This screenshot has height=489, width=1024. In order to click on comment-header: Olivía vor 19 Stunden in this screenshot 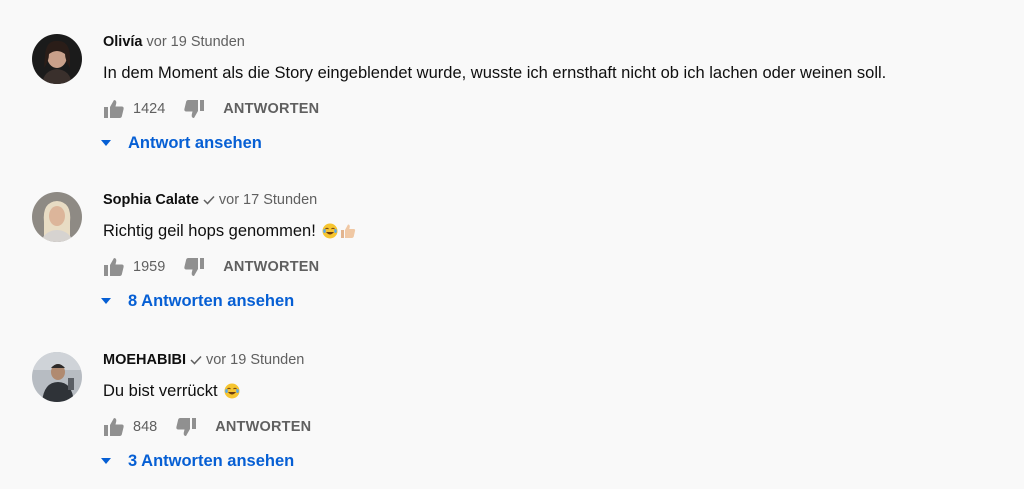, I will do `click(174, 42)`.